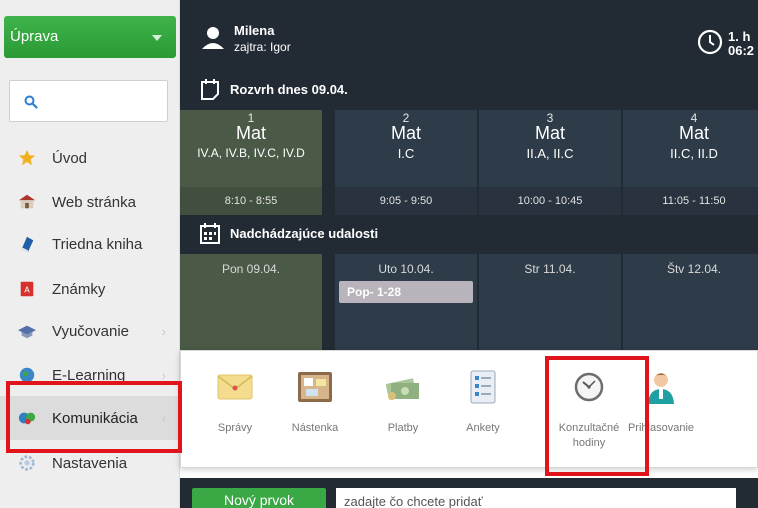  I want to click on submenu-item-spravy: Správy, so click(235, 401).